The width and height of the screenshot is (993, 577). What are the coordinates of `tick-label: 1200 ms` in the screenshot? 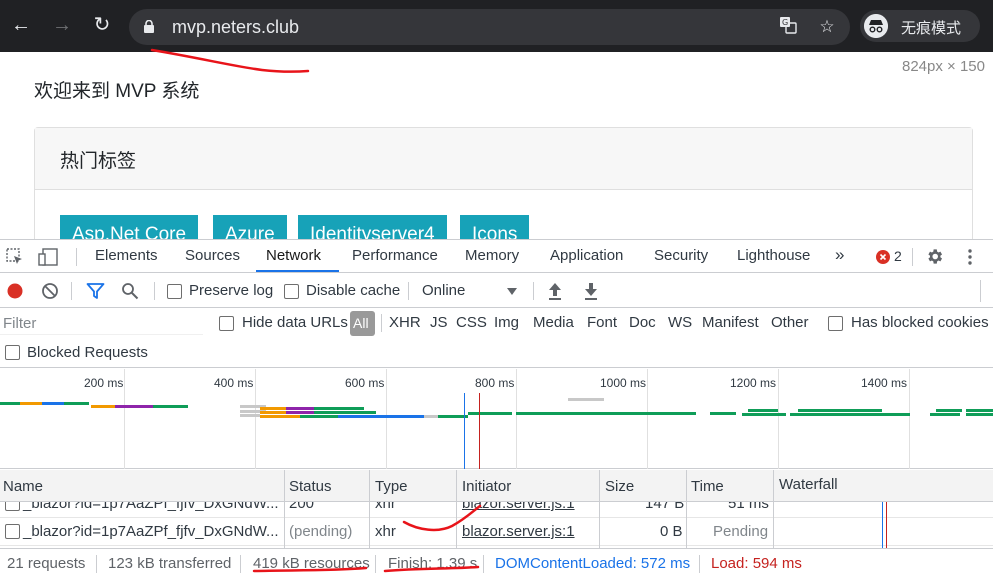 It's located at (753, 383).